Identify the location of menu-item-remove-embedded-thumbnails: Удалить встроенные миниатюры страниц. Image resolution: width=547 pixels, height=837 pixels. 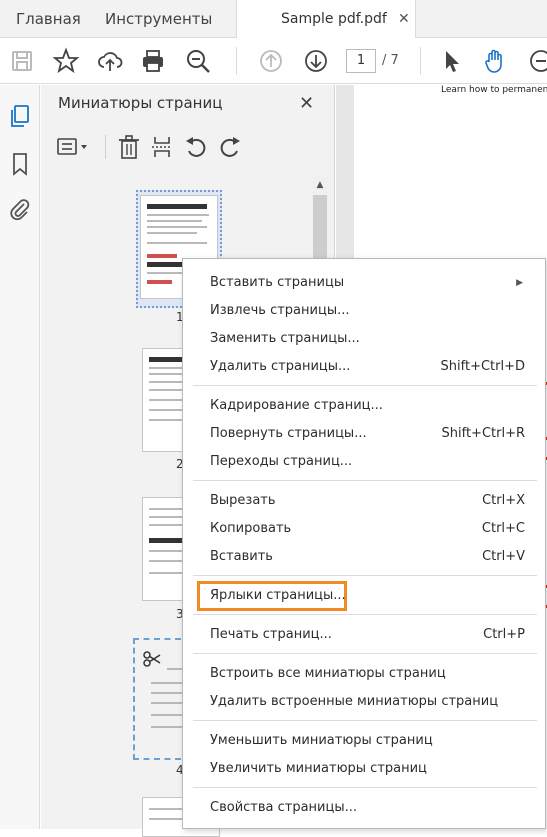
(364, 702).